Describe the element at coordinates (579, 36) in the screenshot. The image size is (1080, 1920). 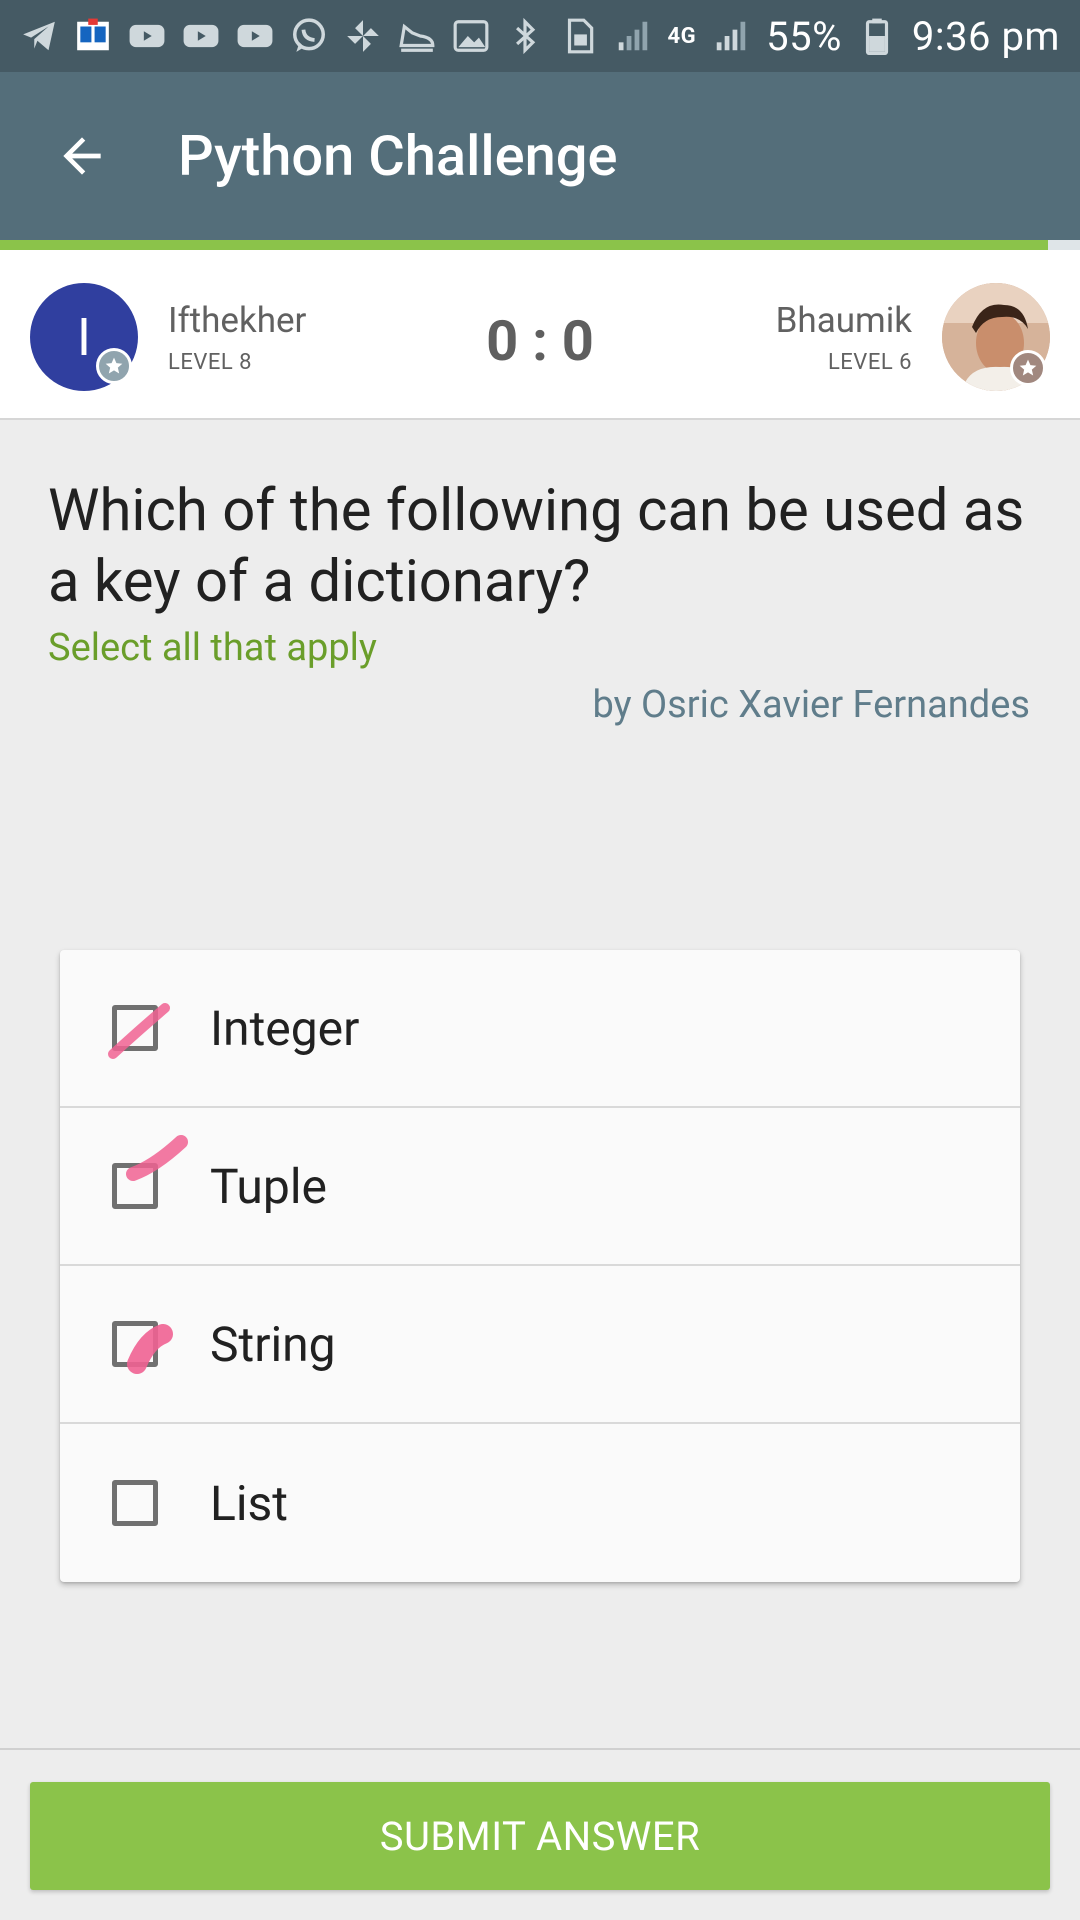
I see `sim-icon` at that location.